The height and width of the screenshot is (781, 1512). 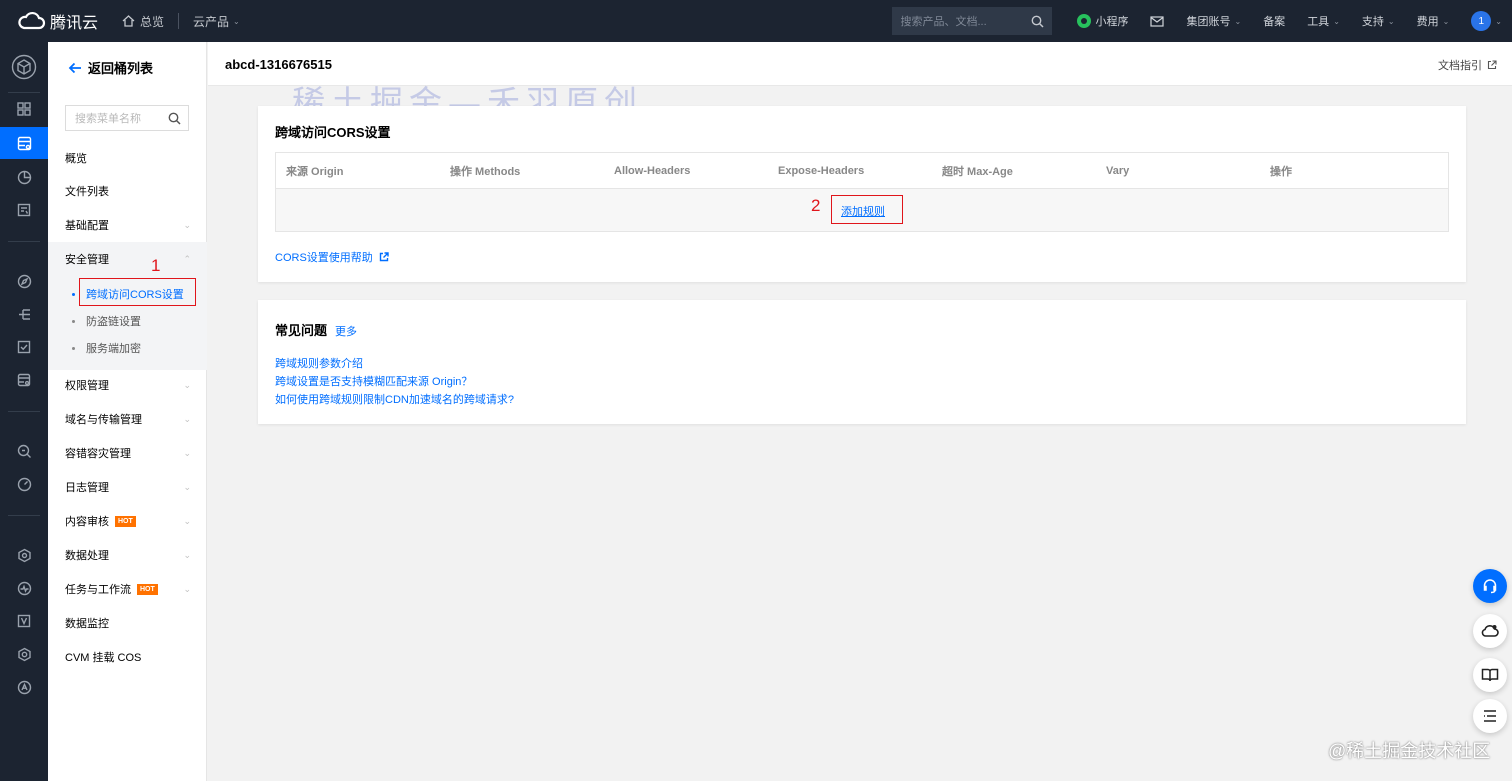 What do you see at coordinates (127, 385) in the screenshot?
I see `sidebar-item-permission: 权限管理 ⌄` at bounding box center [127, 385].